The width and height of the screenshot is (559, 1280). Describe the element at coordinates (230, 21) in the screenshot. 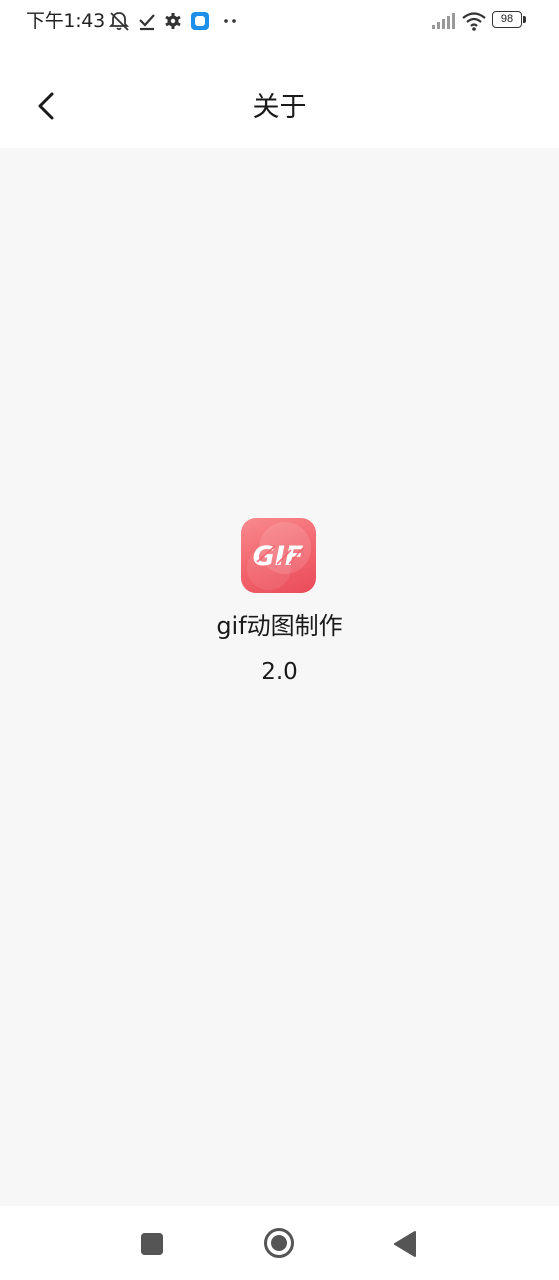

I see `more-dots-icon` at that location.